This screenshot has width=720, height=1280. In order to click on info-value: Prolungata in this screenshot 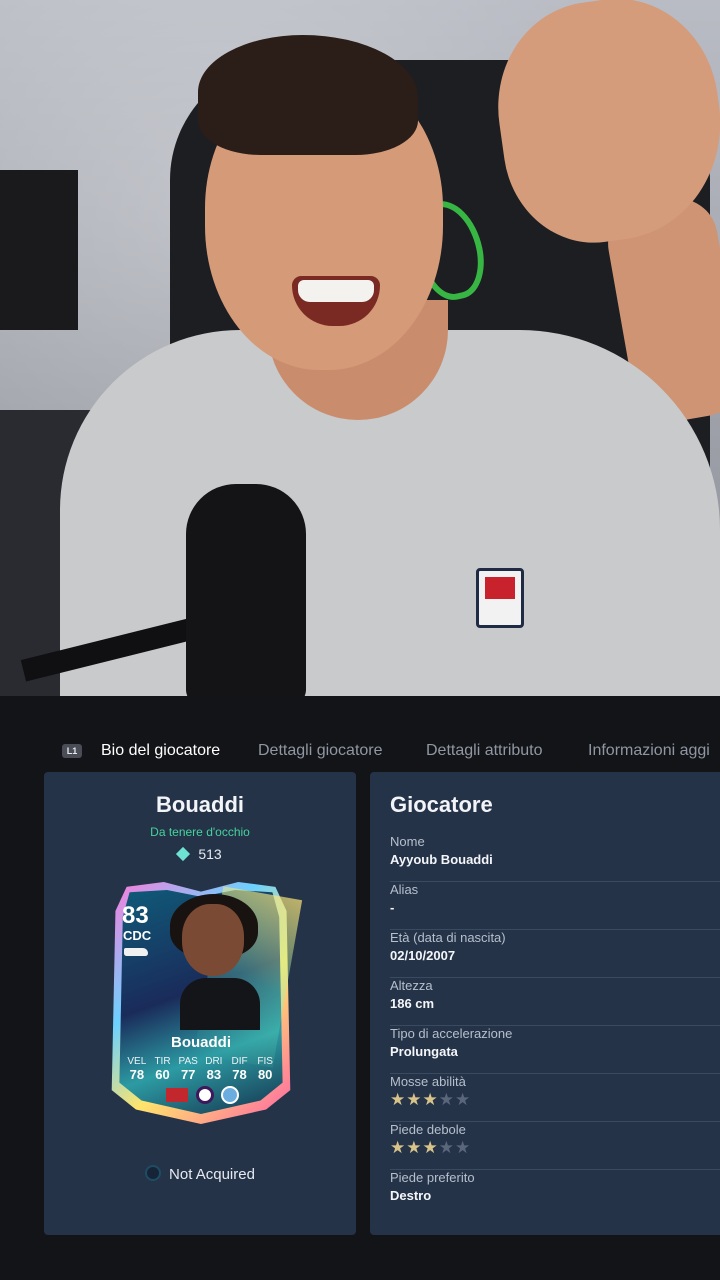, I will do `click(424, 1051)`.